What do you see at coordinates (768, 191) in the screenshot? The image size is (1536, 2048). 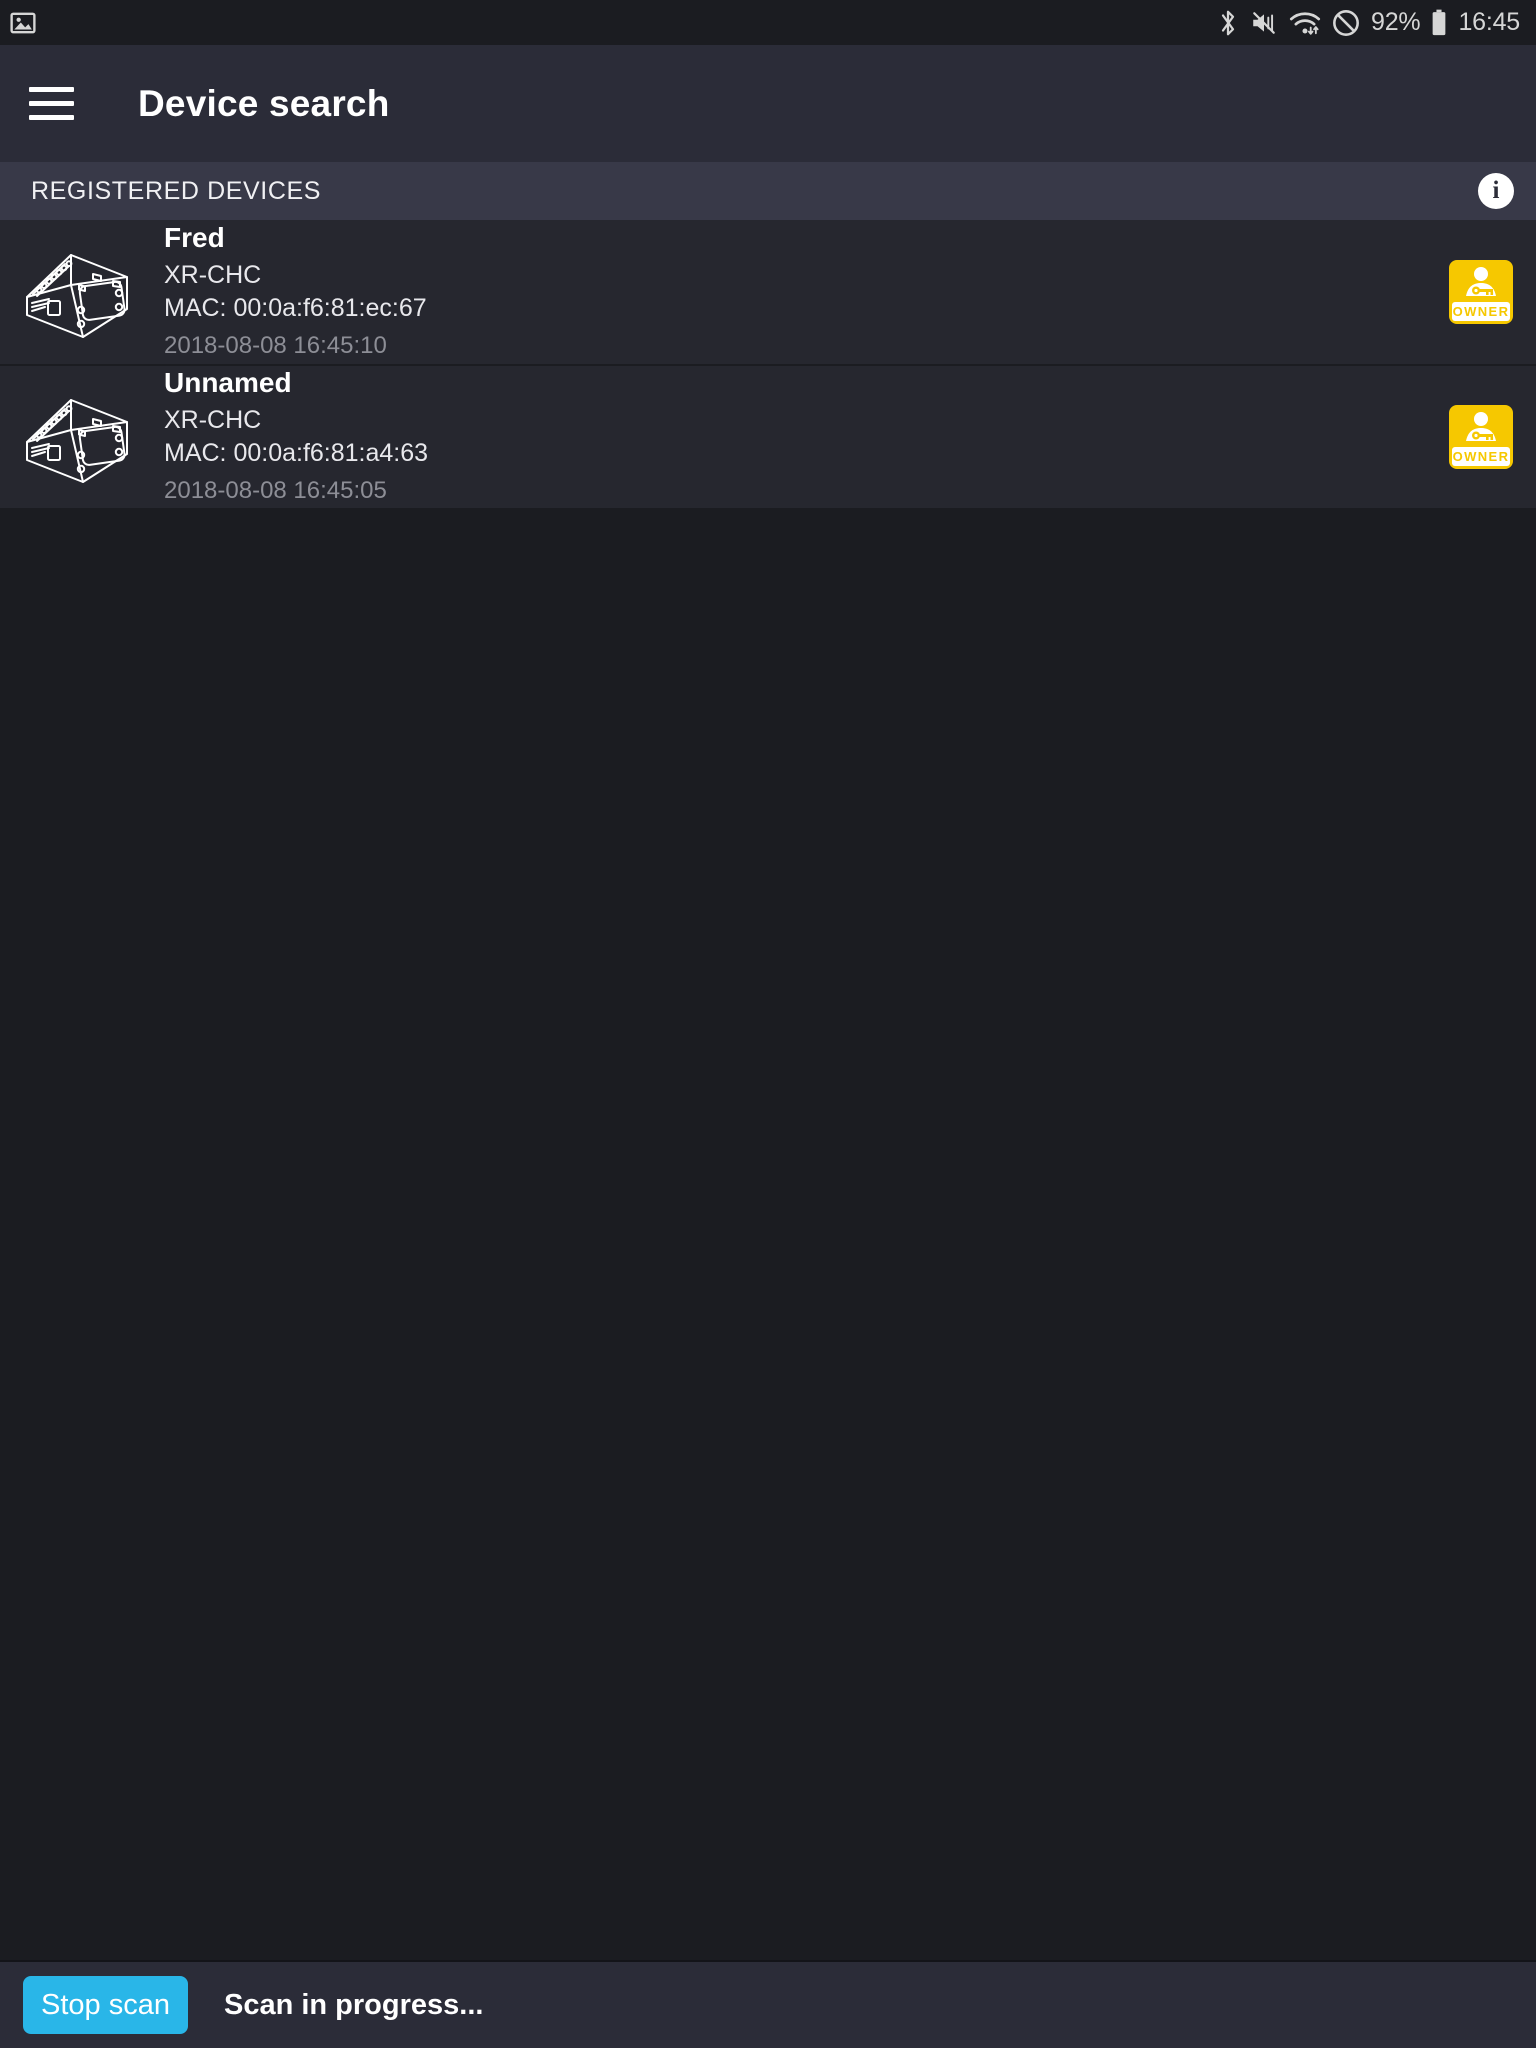 I see `section-header-registered-devices: REGISTERED DEVICES i` at bounding box center [768, 191].